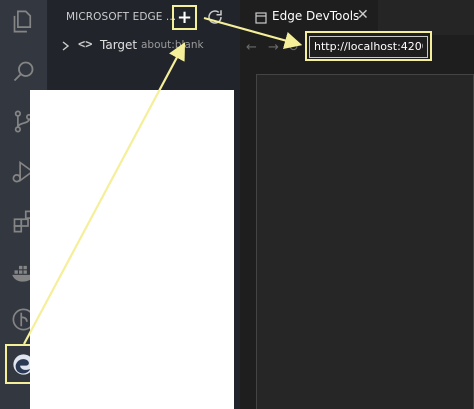  Describe the element at coordinates (85, 44) in the screenshot. I see `code-icon: <>` at that location.